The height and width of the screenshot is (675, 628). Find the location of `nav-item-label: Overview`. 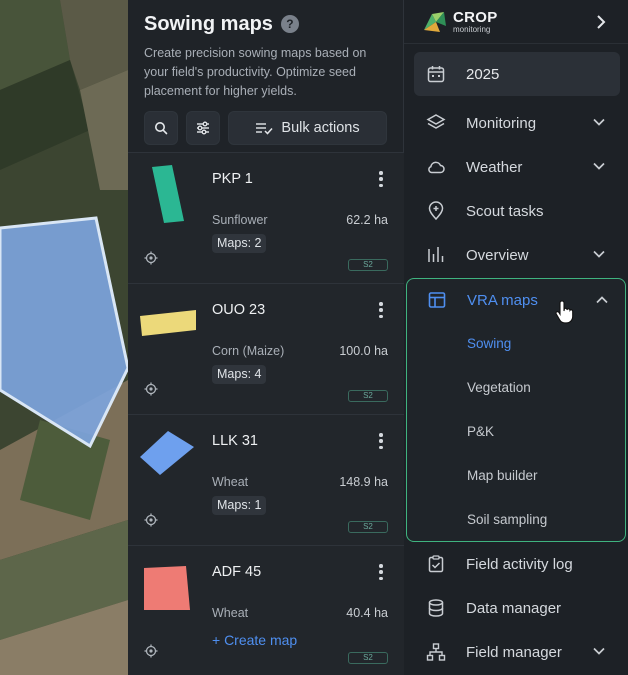

nav-item-label: Overview is located at coordinates (497, 255).